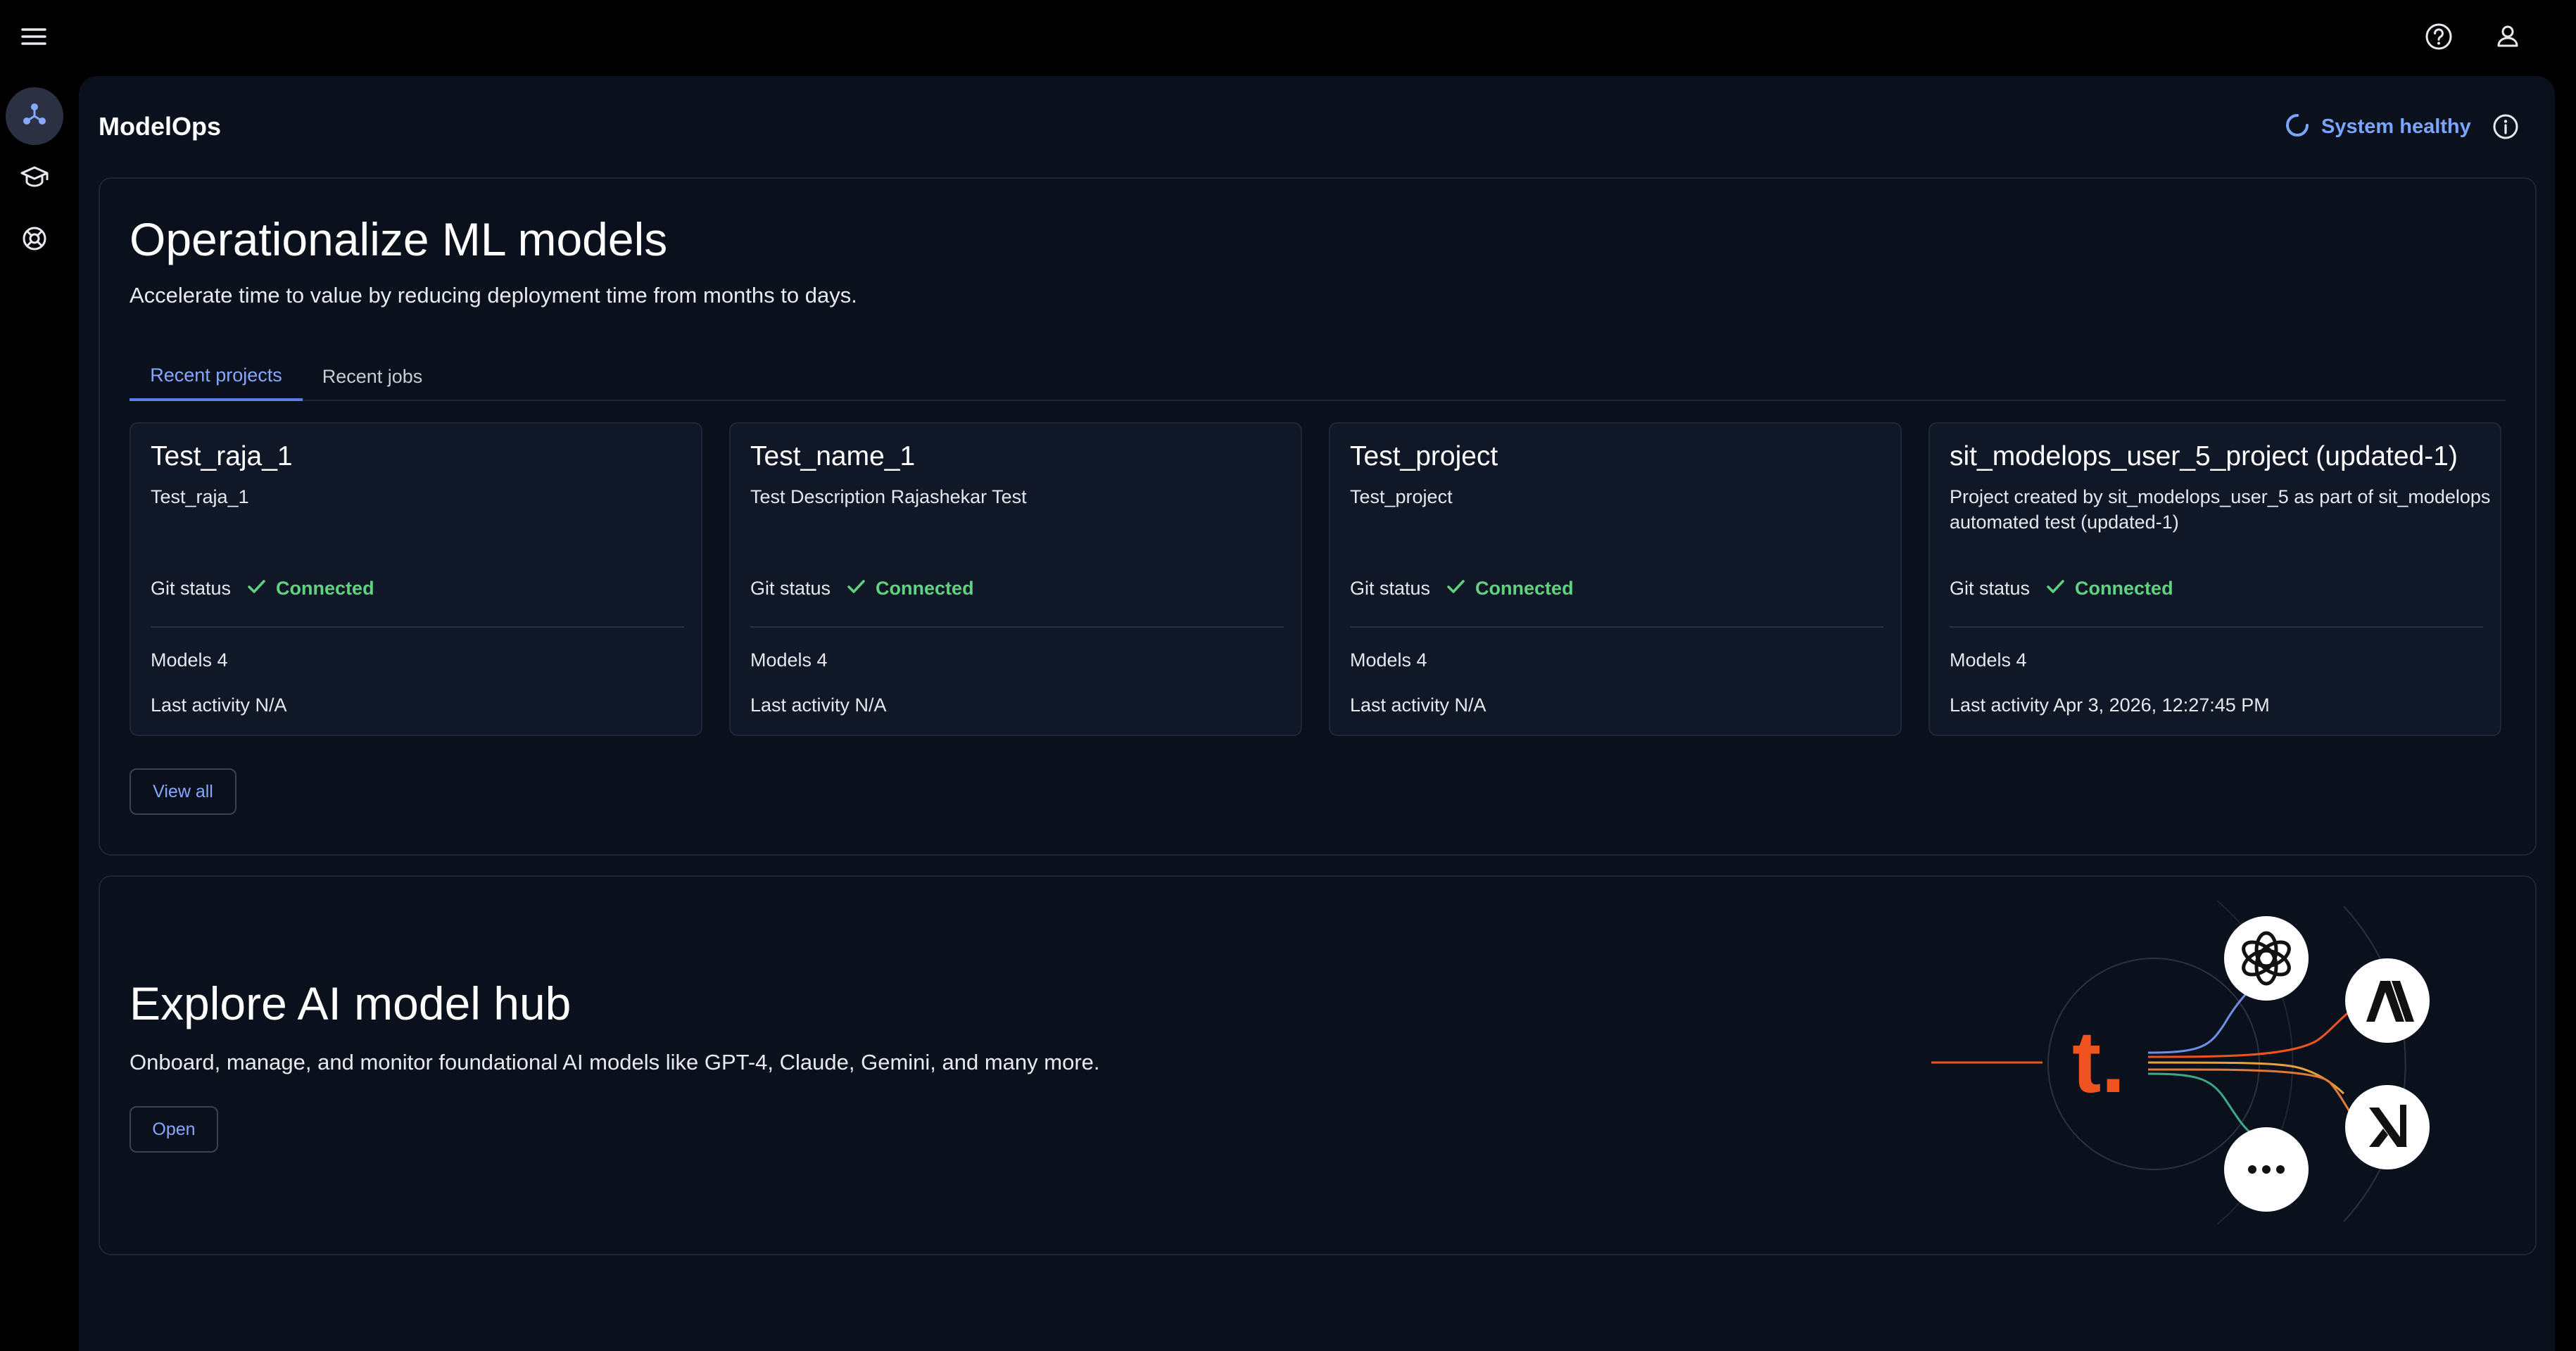  What do you see at coordinates (38, 712) in the screenshot?
I see `left-rail` at bounding box center [38, 712].